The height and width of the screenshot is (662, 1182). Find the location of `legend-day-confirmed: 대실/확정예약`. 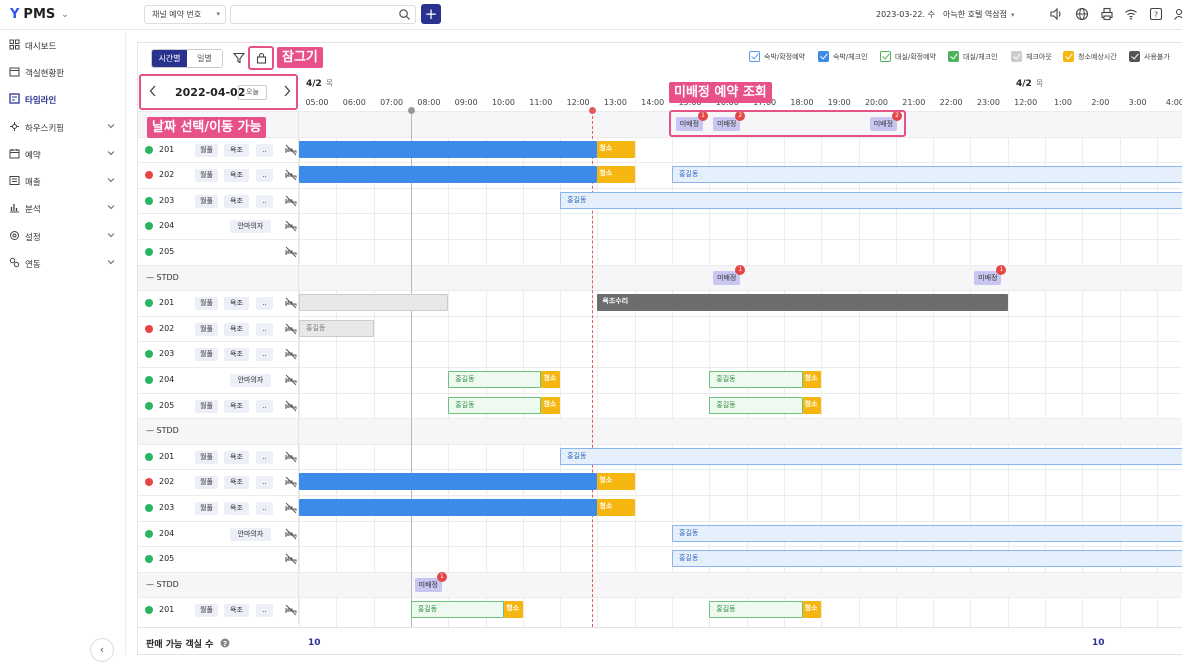

legend-day-confirmed: 대실/확정예약 is located at coordinates (908, 56).